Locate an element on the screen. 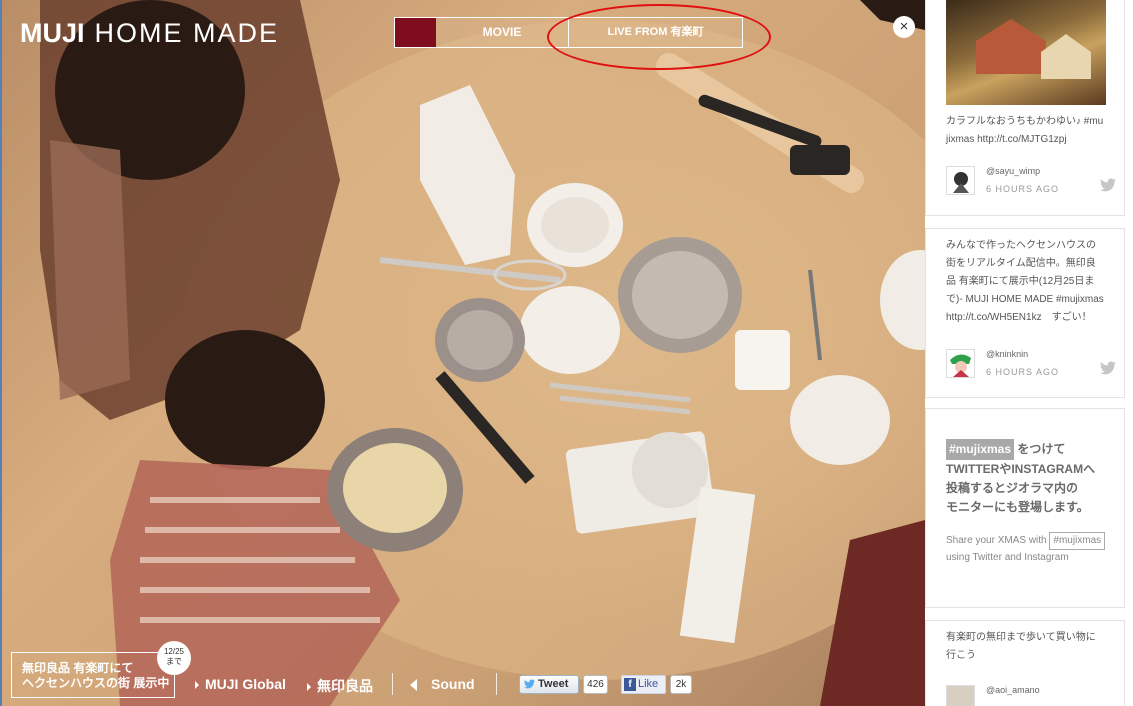 This screenshot has height=706, width=1133. tweet-card: 有楽町の無印まで歩いて買い物に行こう @aoi_amano is located at coordinates (1025, 663).